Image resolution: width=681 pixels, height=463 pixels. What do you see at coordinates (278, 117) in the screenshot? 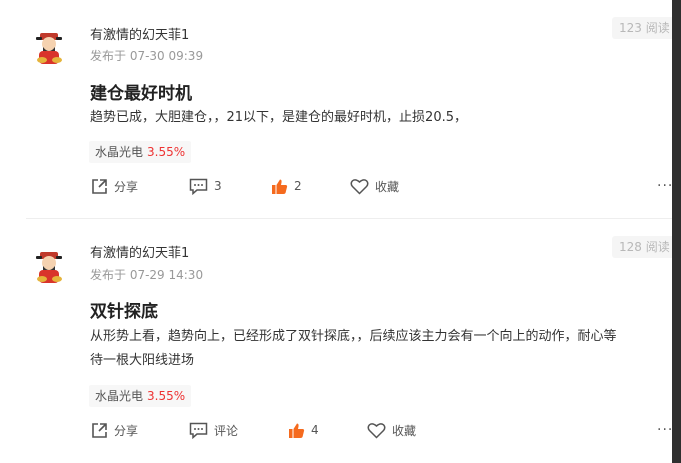
I see `post-body-line: 趋势已成，大胆建仓，，21以下，是建仓的最好时机，止损20.5，` at bounding box center [278, 117].